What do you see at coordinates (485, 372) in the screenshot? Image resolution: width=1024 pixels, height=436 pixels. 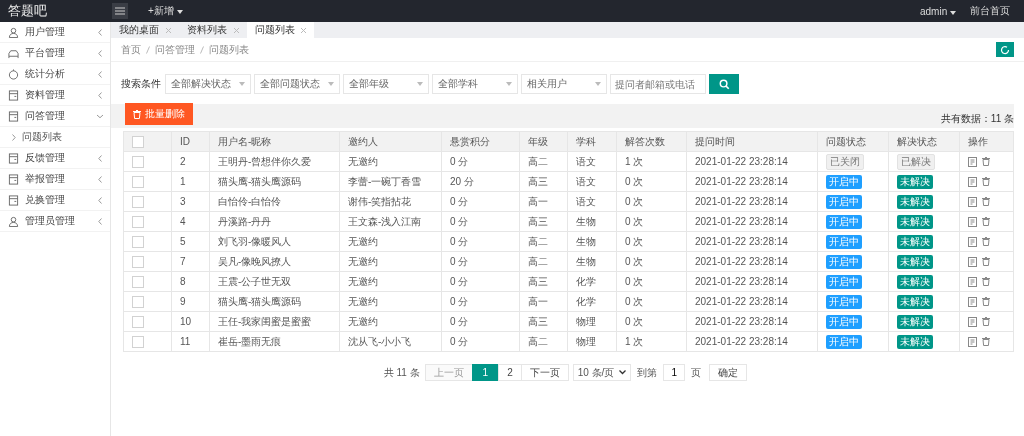 I see `page-button: 1` at bounding box center [485, 372].